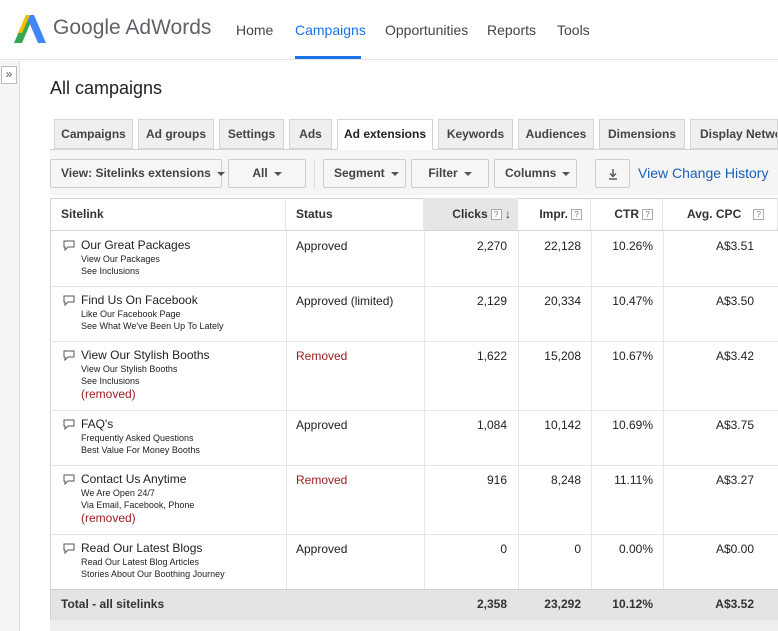 The width and height of the screenshot is (778, 631). What do you see at coordinates (106, 88) in the screenshot?
I see `page-title: All campaigns` at bounding box center [106, 88].